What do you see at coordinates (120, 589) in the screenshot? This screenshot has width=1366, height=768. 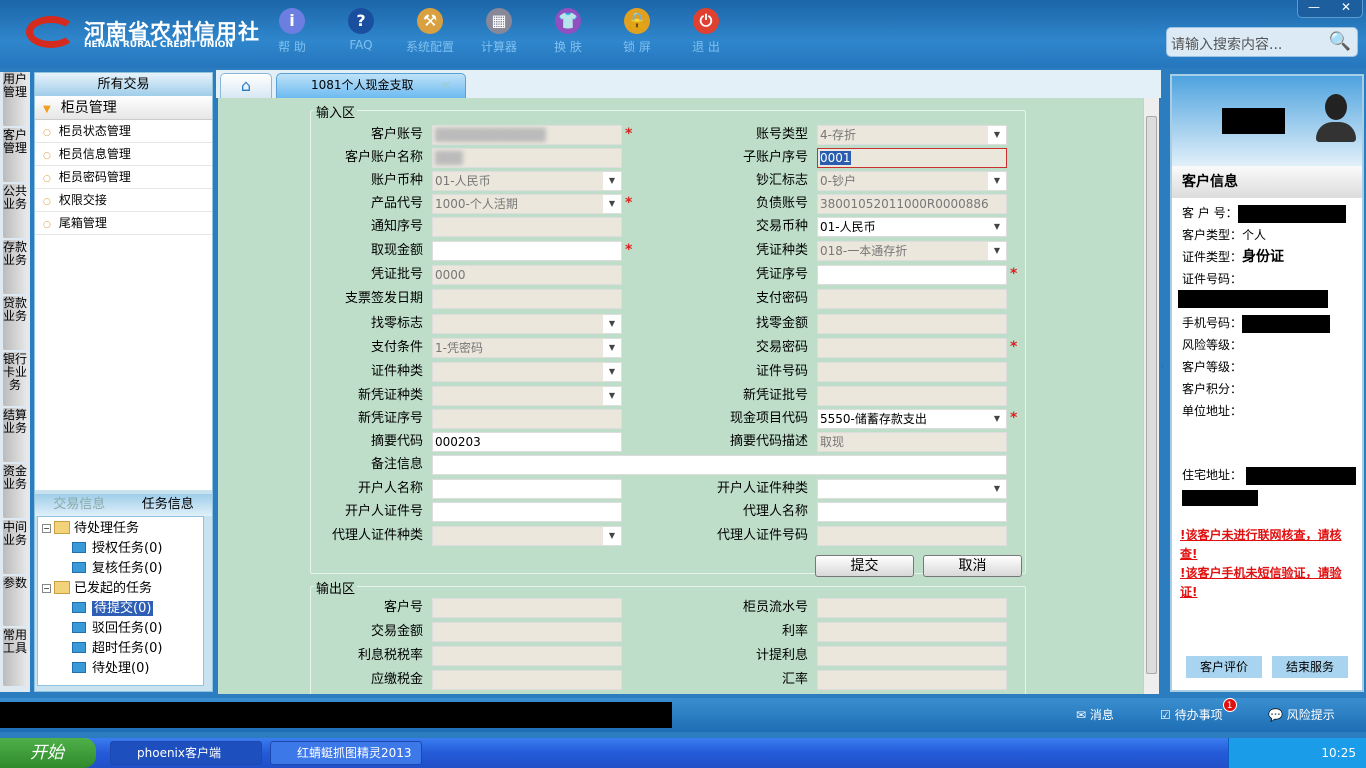 I see `tree-group: − 已发起的任务` at bounding box center [120, 589].